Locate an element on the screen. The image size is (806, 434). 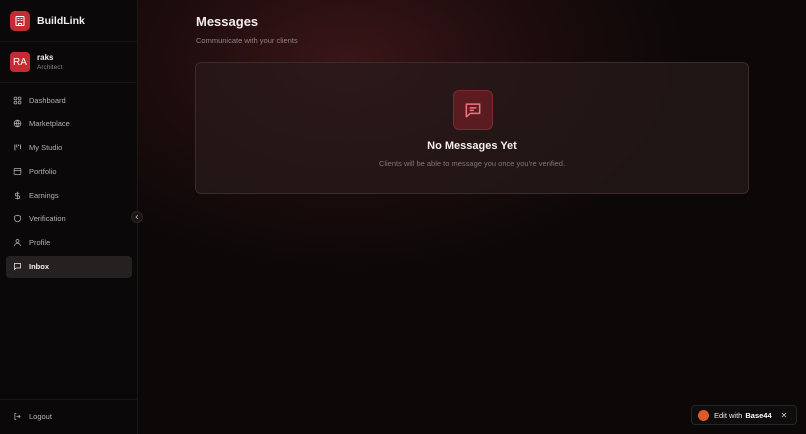
badge-brand: Base44 is located at coordinates (758, 415).